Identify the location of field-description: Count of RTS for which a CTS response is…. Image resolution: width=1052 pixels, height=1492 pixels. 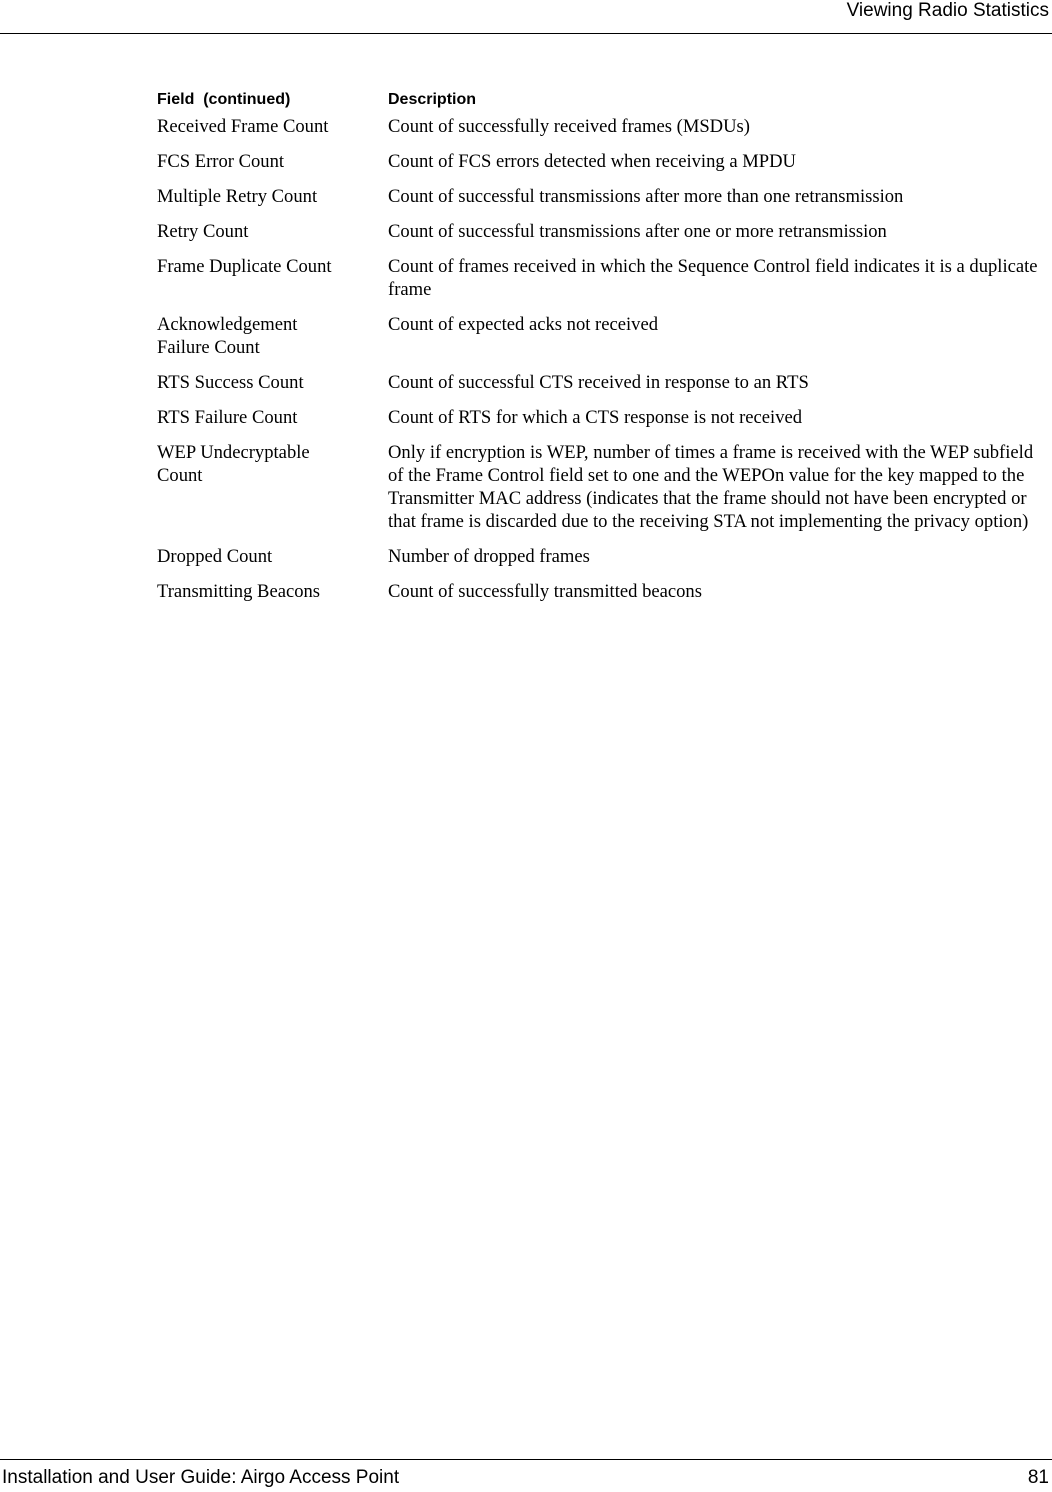
(595, 417).